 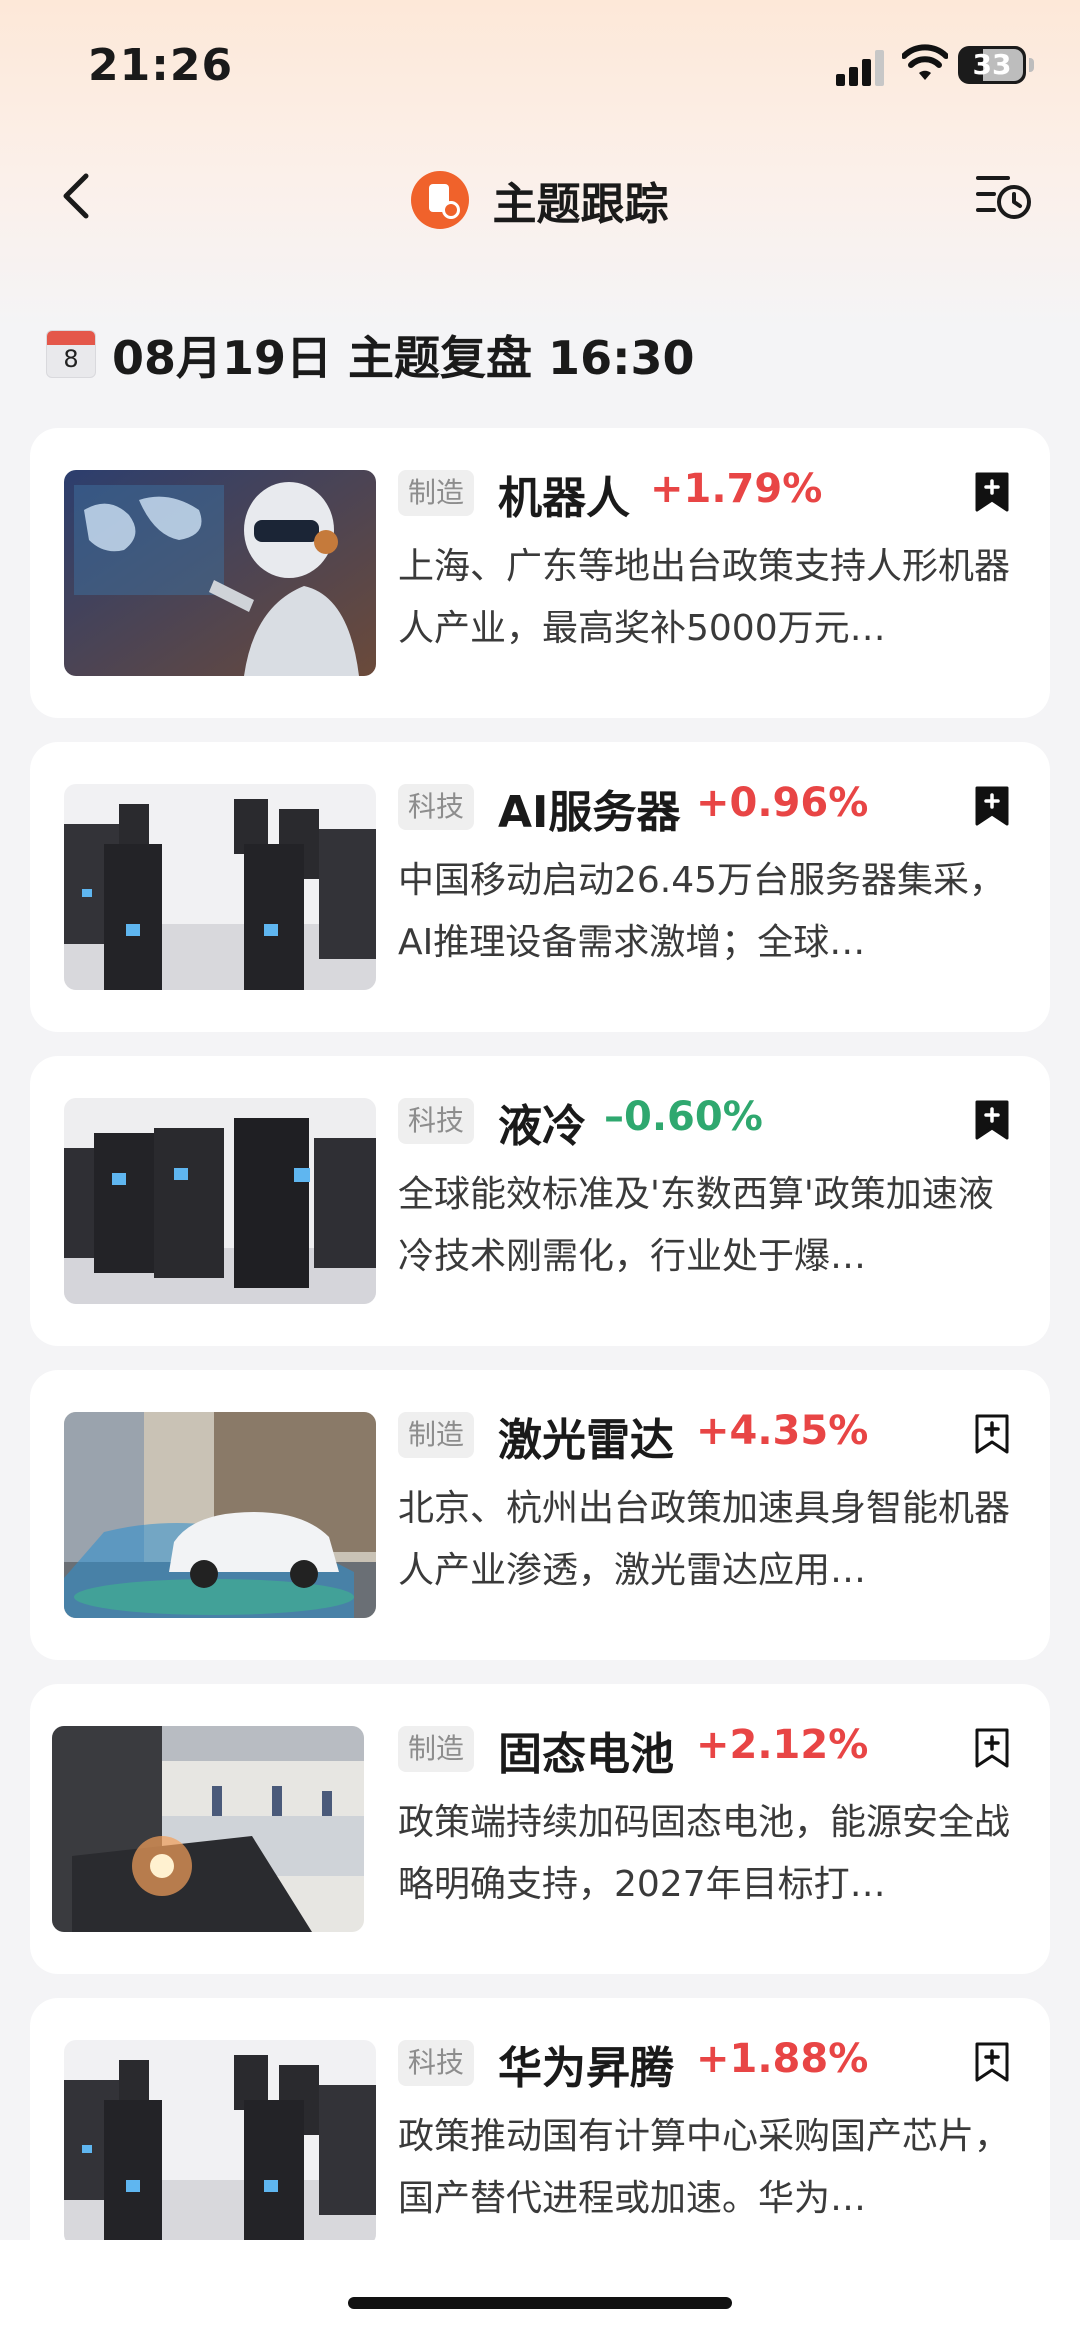 What do you see at coordinates (440, 200) in the screenshot?
I see `theme-logo-icon` at bounding box center [440, 200].